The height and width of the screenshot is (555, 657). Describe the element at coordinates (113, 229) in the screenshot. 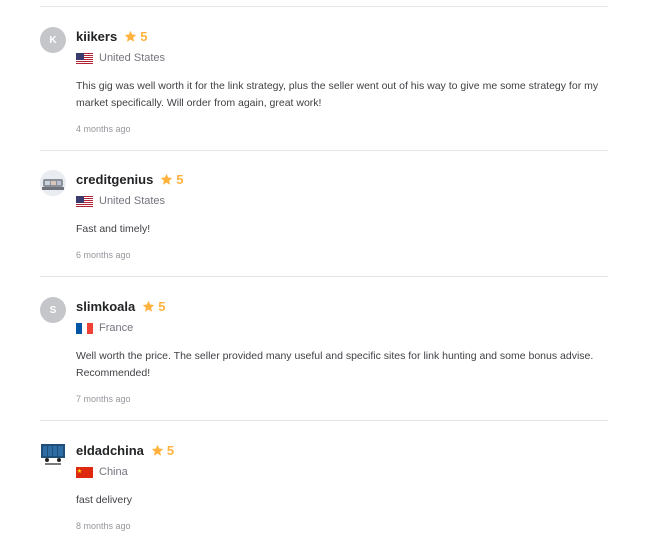

I see `review-text: Fast and timely!` at that location.